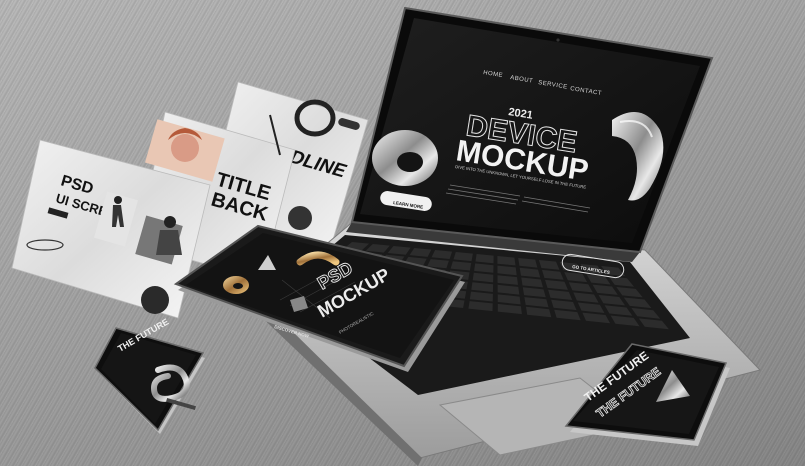  What do you see at coordinates (405, 158) in the screenshot?
I see `chrome-torus-shape` at bounding box center [405, 158].